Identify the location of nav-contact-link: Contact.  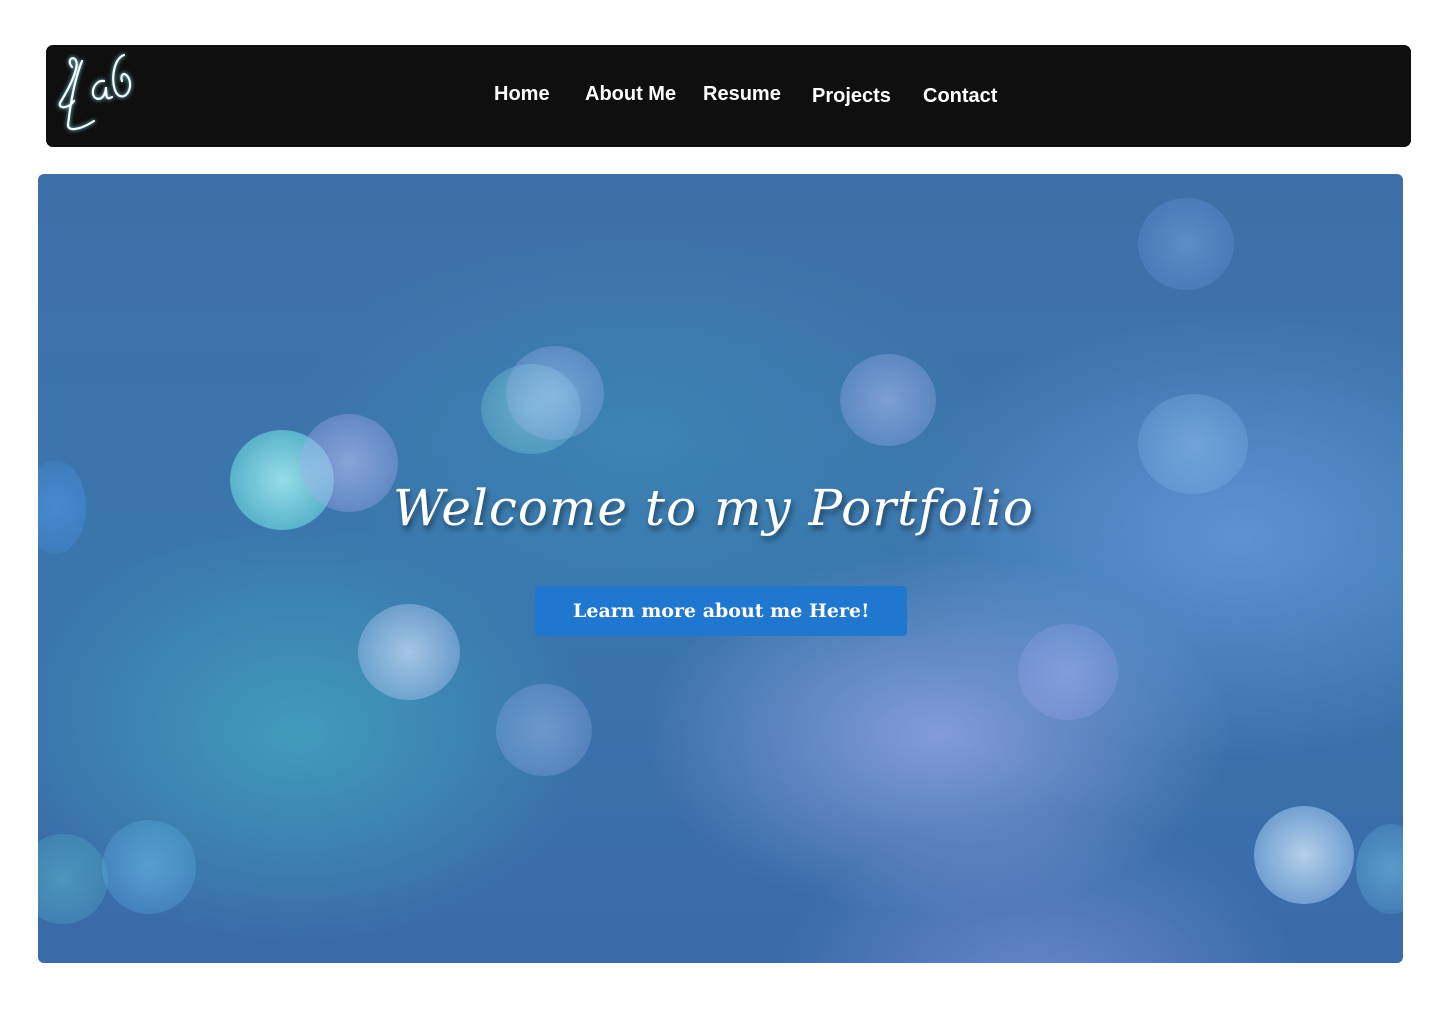
(960, 96).